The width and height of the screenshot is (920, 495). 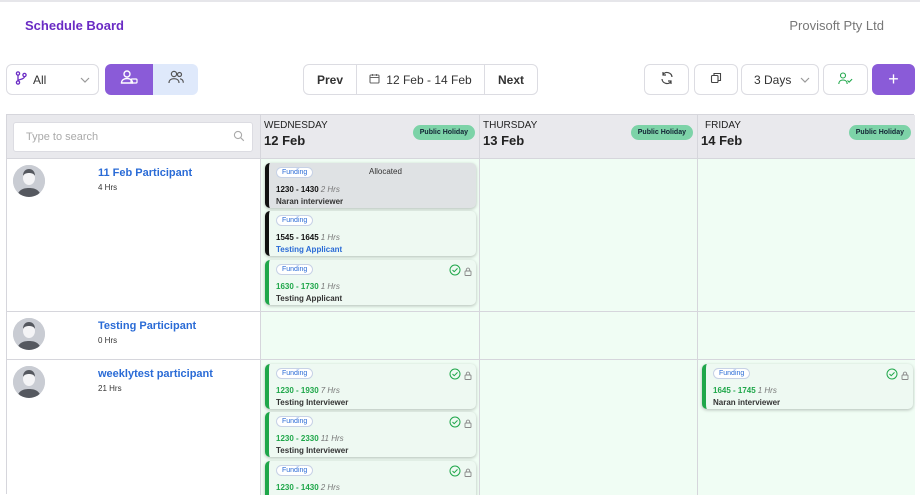 What do you see at coordinates (836, 25) in the screenshot?
I see `company-name: Provisoft Pty Ltd` at bounding box center [836, 25].